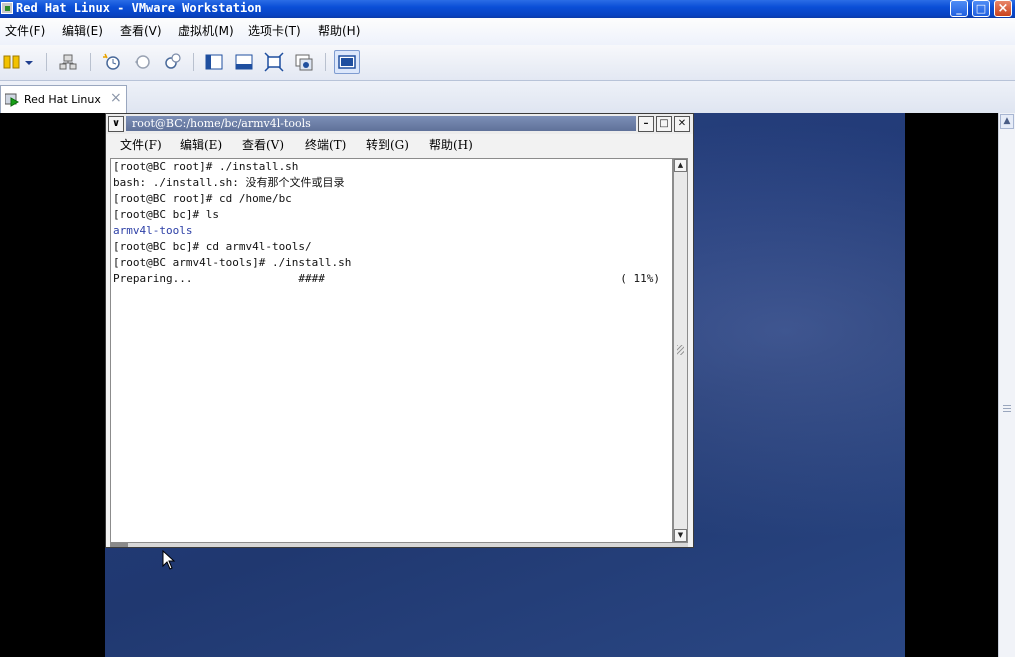 Image resolution: width=1015 pixels, height=657 pixels. Describe the element at coordinates (141, 145) in the screenshot. I see `terminal-menu-file: 文件(F)` at that location.